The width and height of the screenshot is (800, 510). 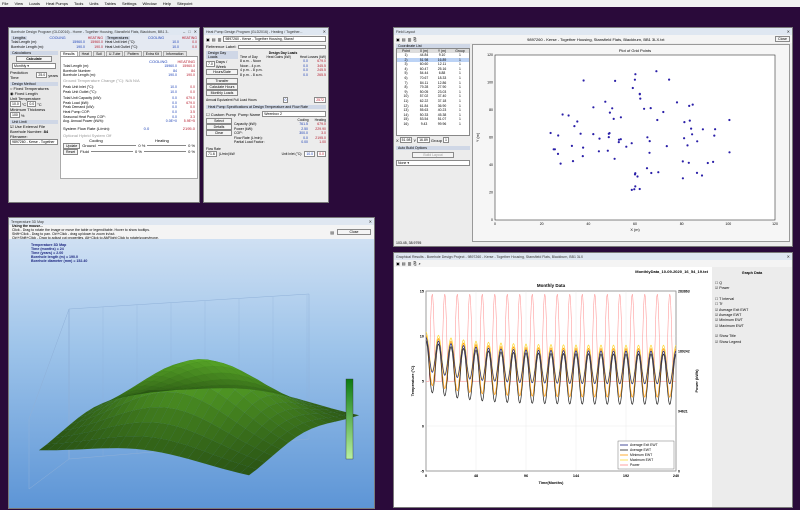 What do you see at coordinates (184, 31) in the screenshot?
I see `minimize-icon: –` at bounding box center [184, 31].